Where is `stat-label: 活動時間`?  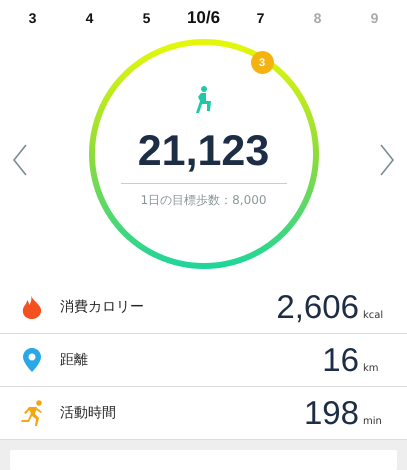 stat-label: 活動時間 is located at coordinates (88, 413).